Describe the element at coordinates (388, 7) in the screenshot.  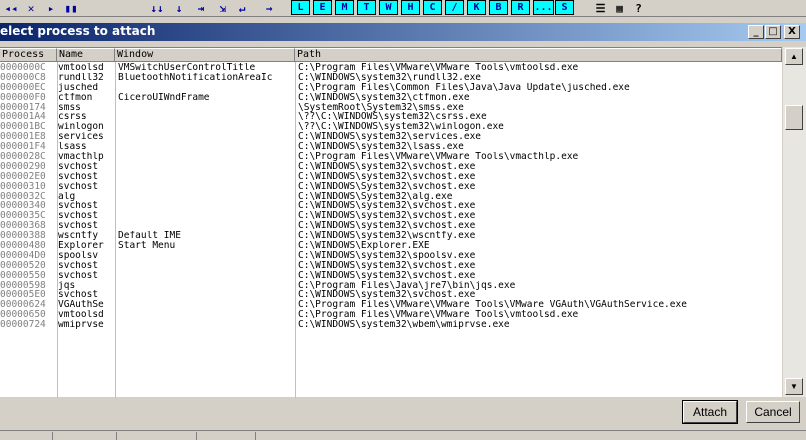
I see `toolbar-letter-button: W` at that location.